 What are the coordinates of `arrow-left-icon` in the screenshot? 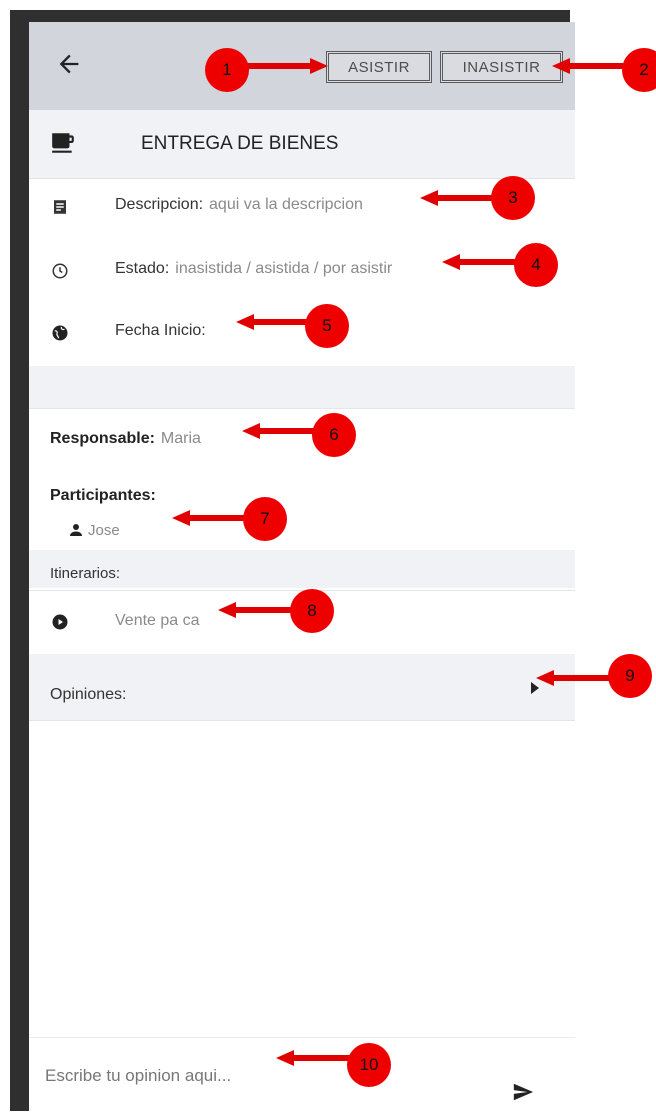 It's located at (69, 64).